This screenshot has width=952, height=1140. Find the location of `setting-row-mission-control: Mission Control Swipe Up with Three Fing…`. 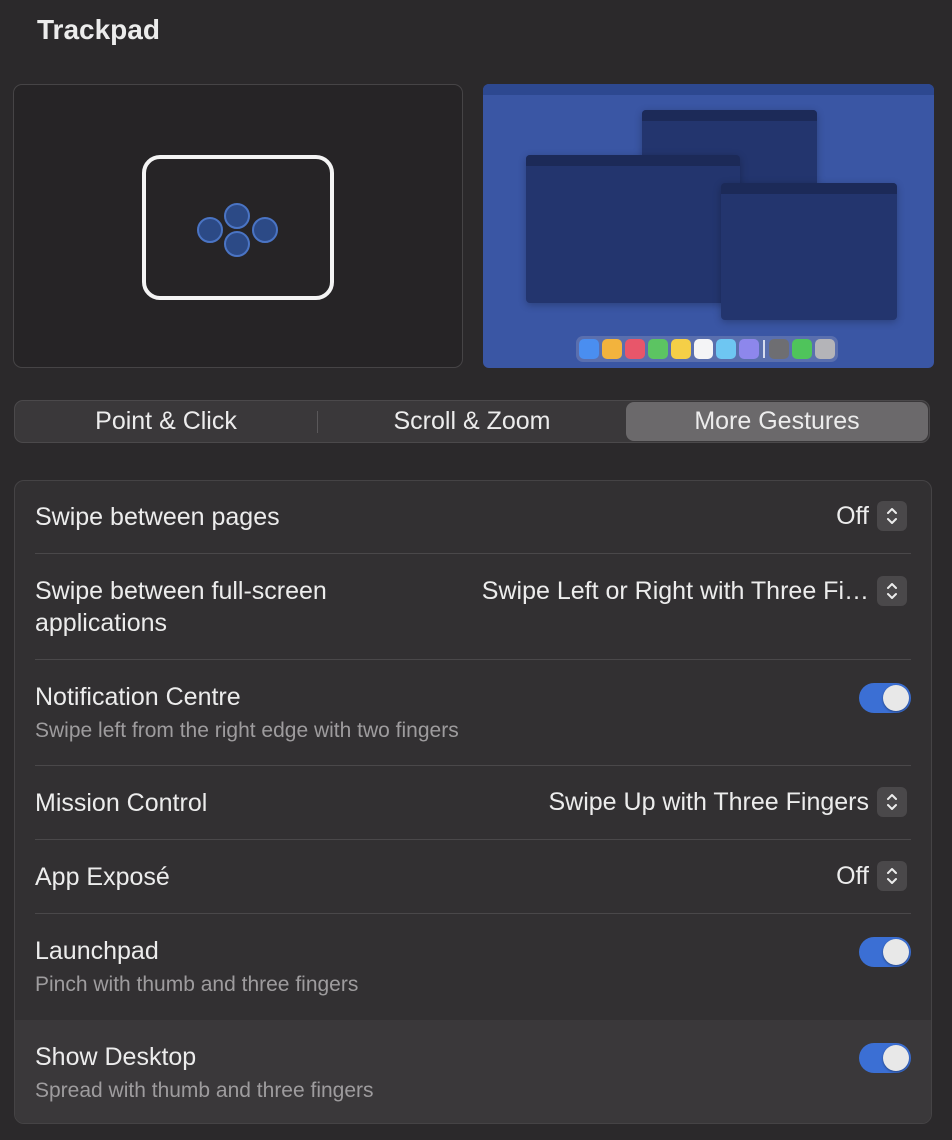

setting-row-mission-control: Mission Control Swipe Up with Three Fing… is located at coordinates (473, 803).